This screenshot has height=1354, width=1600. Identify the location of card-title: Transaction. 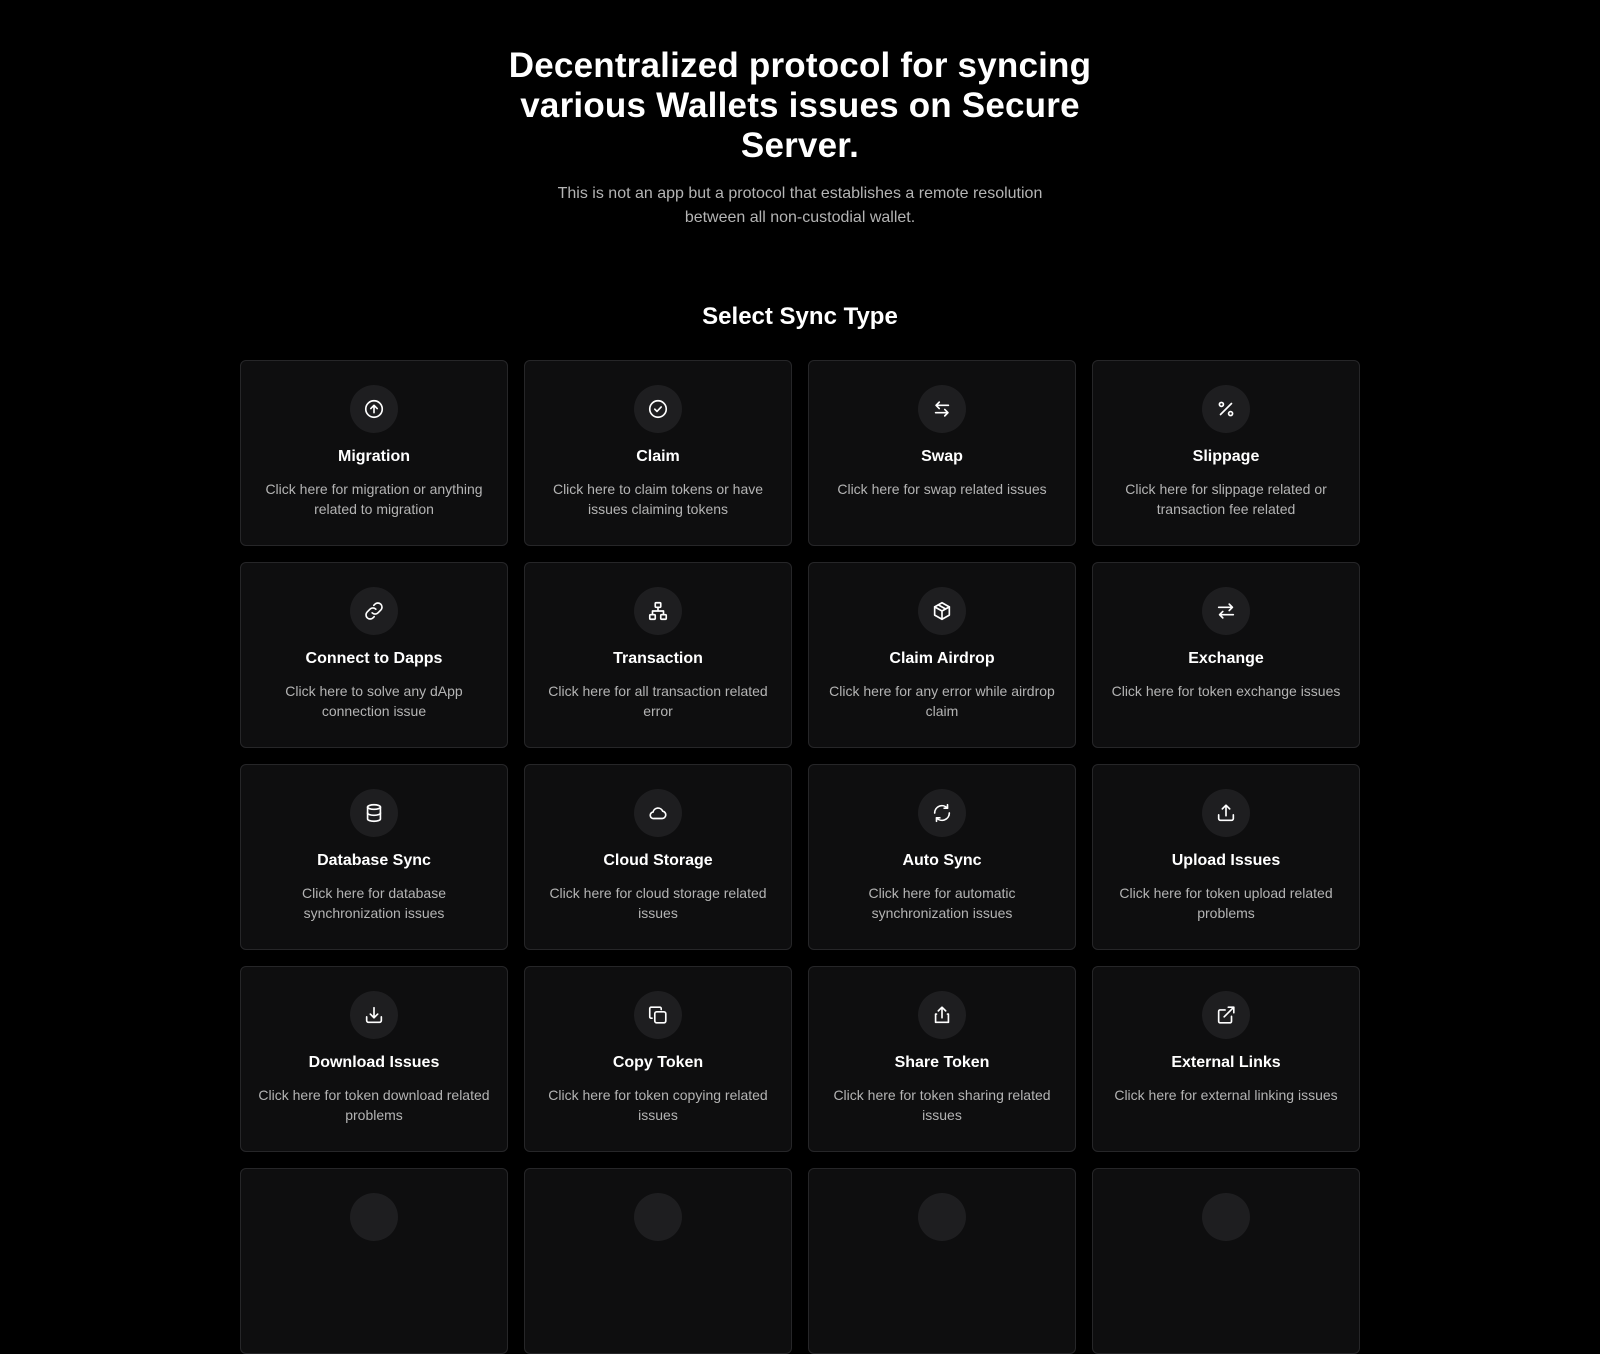
(658, 658).